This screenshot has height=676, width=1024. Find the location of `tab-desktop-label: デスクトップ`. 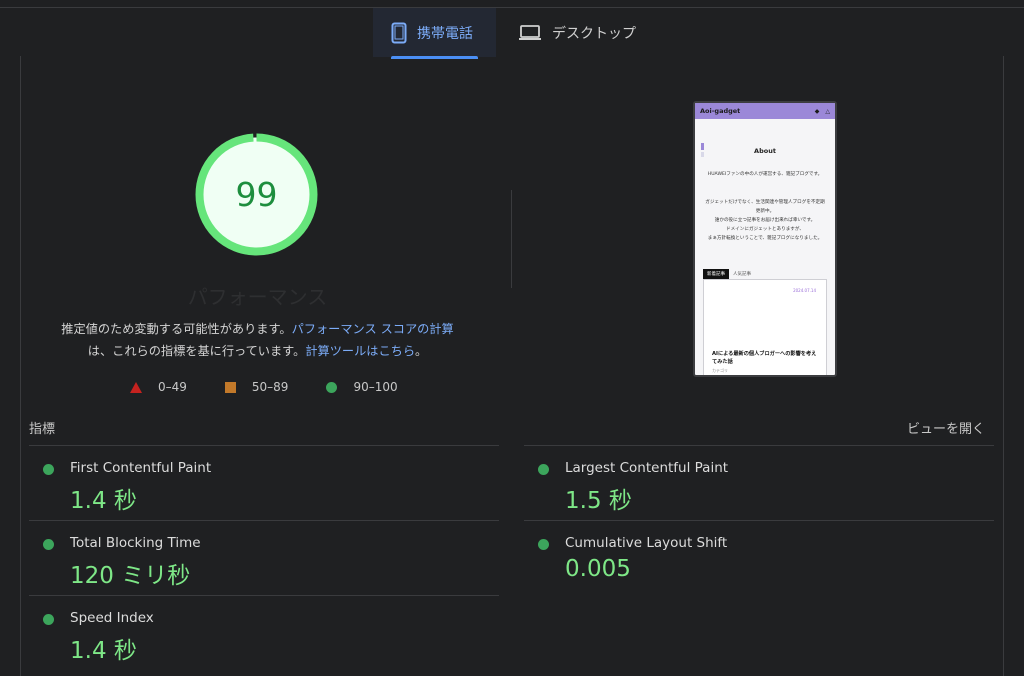

tab-desktop-label: デスクトップ is located at coordinates (594, 33).